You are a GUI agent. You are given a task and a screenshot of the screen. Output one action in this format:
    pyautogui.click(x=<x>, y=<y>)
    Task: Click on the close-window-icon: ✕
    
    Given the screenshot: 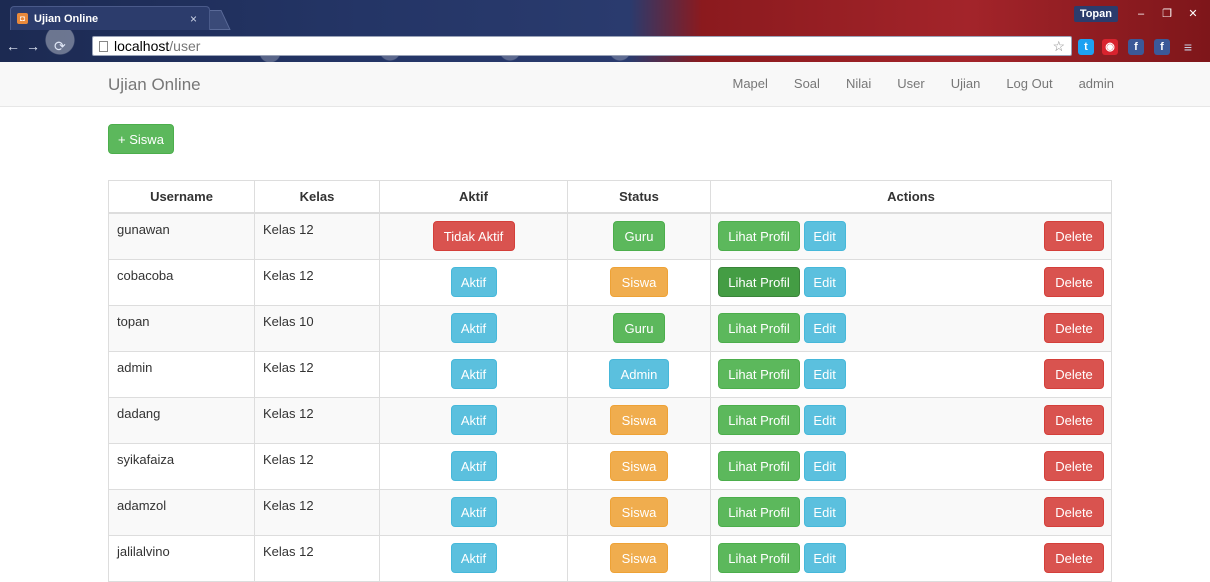 What is the action you would take?
    pyautogui.click(x=1193, y=14)
    